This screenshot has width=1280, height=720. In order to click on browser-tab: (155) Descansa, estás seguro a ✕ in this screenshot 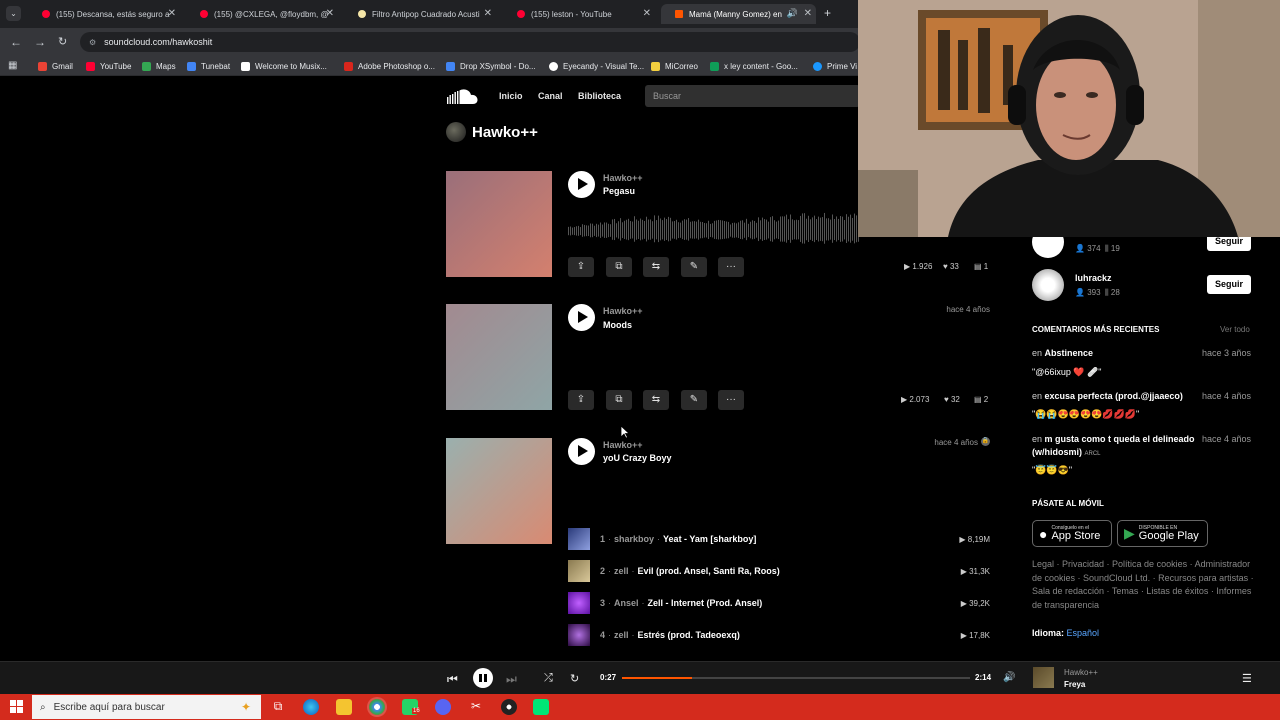, I will do `click(104, 14)`.